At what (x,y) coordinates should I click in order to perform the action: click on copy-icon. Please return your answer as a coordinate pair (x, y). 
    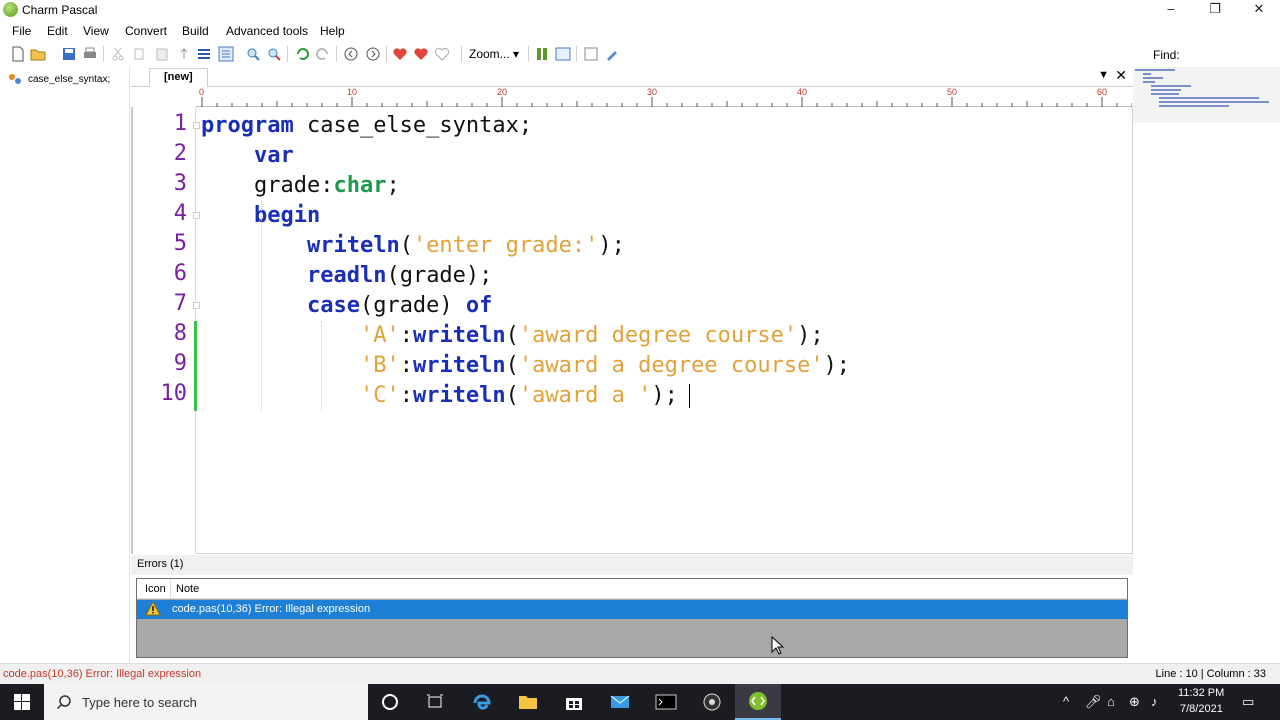
    Looking at the image, I should click on (140, 54).